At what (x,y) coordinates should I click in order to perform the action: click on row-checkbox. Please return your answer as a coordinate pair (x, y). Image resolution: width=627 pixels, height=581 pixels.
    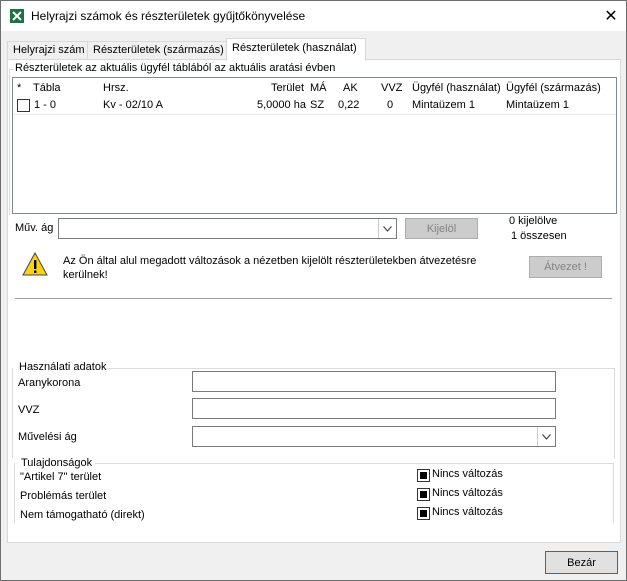
    Looking at the image, I should click on (23, 105).